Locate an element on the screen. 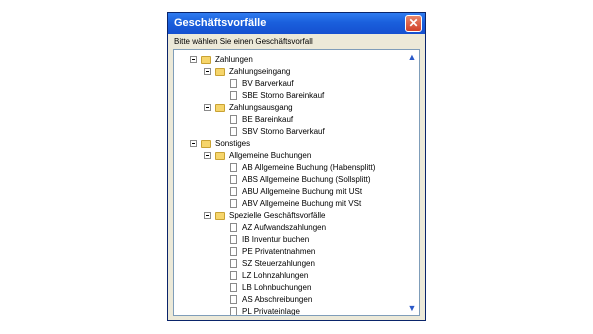 This screenshot has height=334, width=593. tree-node-zahlungen: Zahlungen is located at coordinates (221, 60).